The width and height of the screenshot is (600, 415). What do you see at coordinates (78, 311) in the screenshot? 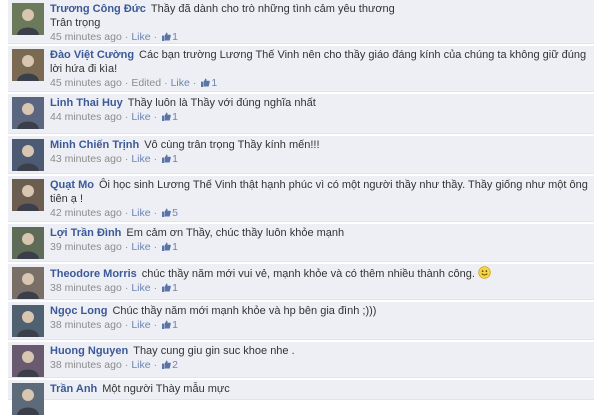
I see `comment-author-link: Ngọc Long` at bounding box center [78, 311].